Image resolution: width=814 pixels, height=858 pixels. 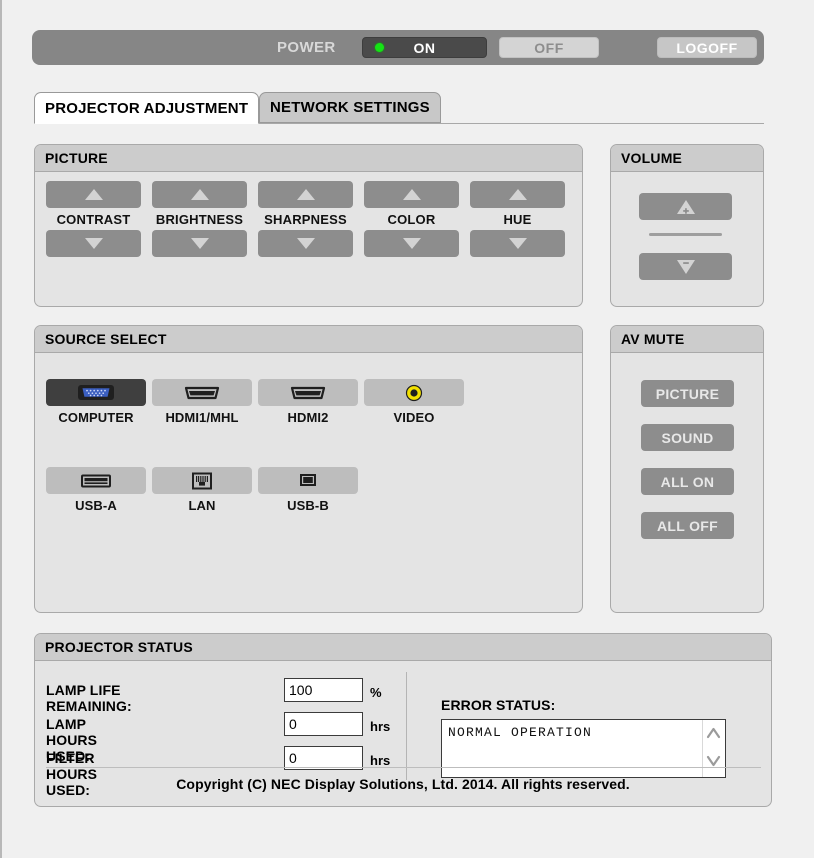 I want to click on contrast-up-button, so click(x=93, y=194).